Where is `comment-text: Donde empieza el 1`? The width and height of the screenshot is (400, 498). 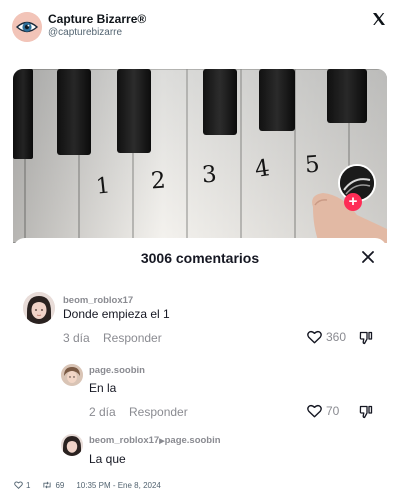
comment-text: Donde empieza el 1 is located at coordinates (116, 314).